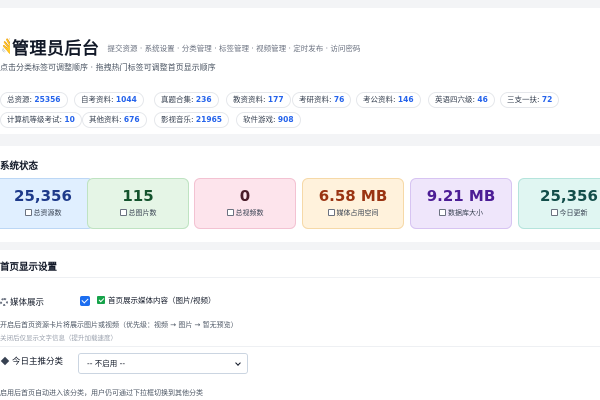 The height and width of the screenshot is (400, 600). I want to click on reorder-hint: 点击分类标签可调整顺序 · 拖拽热门标签可调整首页显示顺序, so click(108, 67).